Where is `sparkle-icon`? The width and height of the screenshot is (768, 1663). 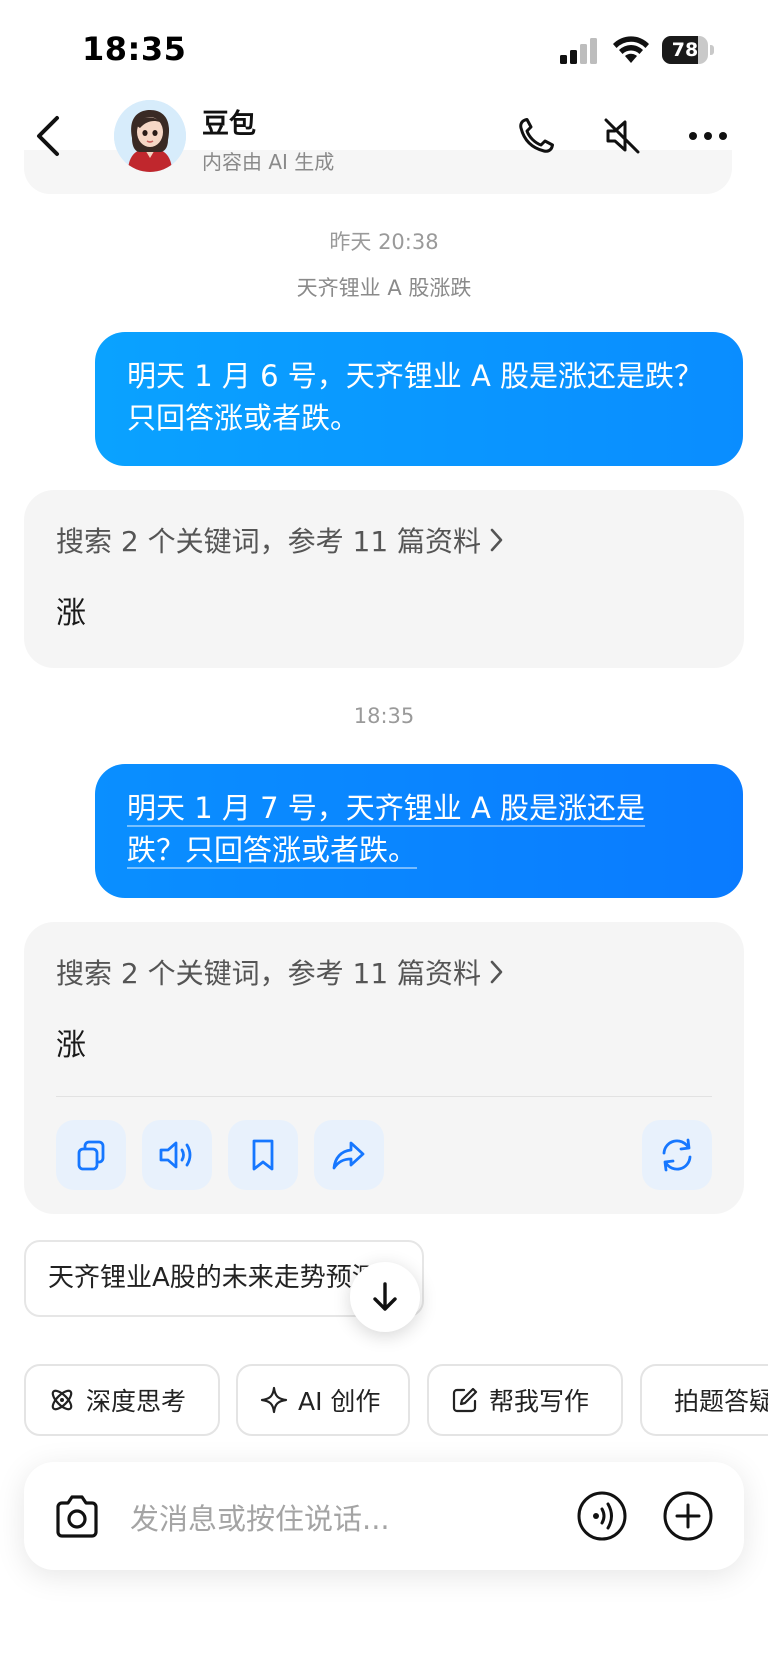 sparkle-icon is located at coordinates (274, 1400).